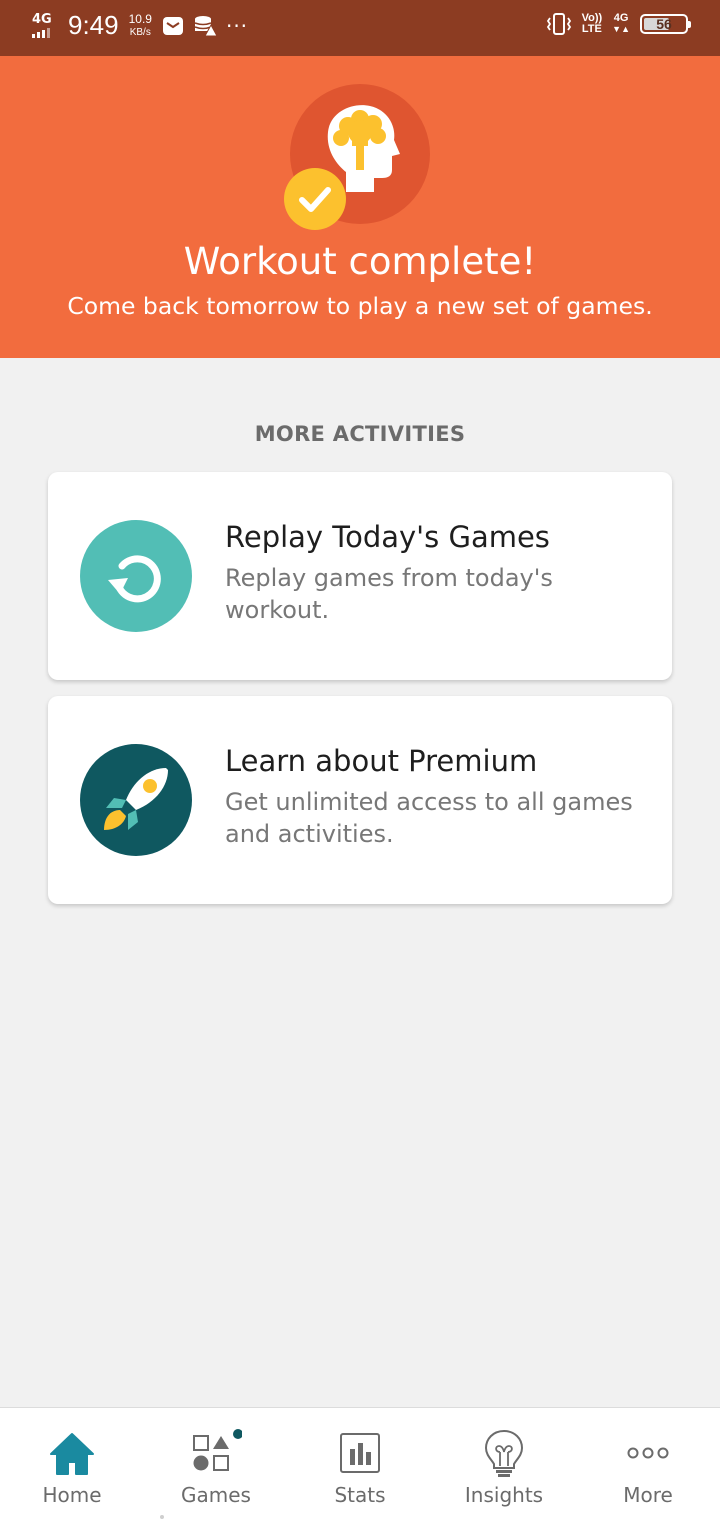  I want to click on nav-label: Home, so click(72, 1495).